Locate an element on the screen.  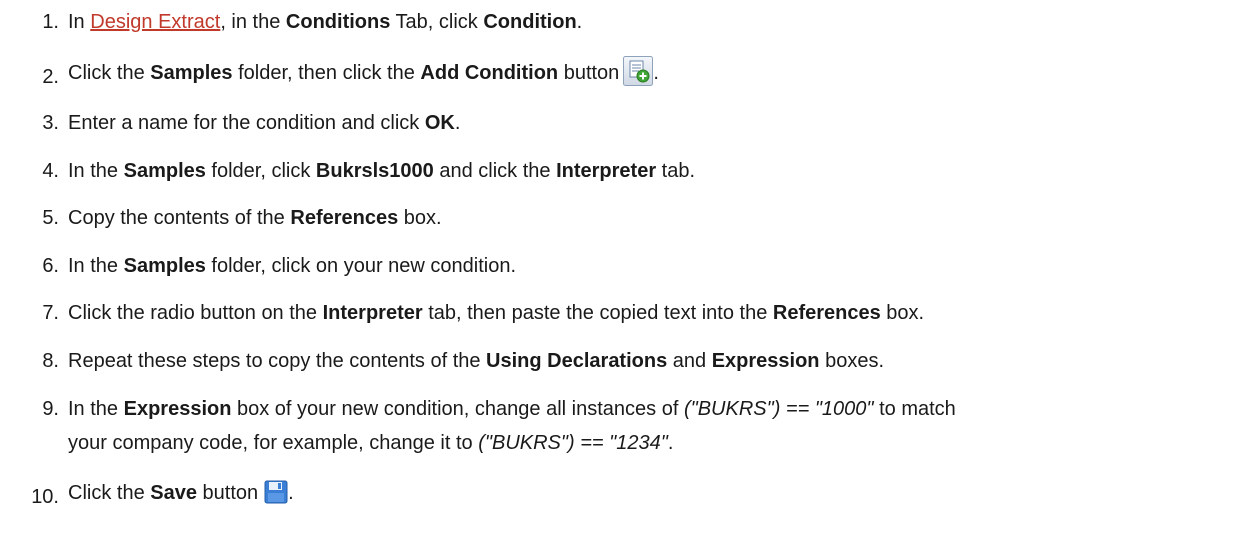
code-snippet: ("BUKRS") == "1000" is located at coordinates (778, 409).